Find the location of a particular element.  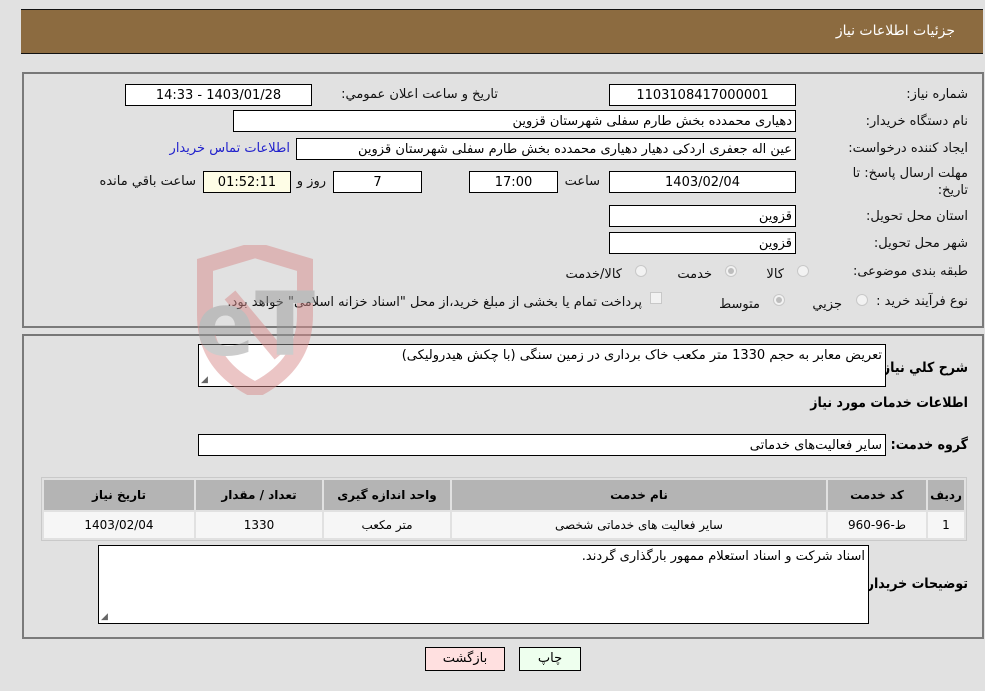

cell-service-name: سایر فعالیت های خدماتی شخصی is located at coordinates (639, 525).